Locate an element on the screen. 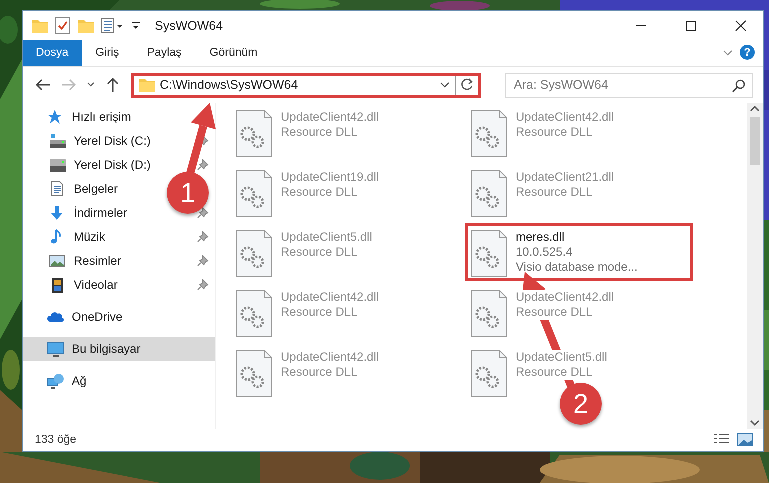  forward-arrow-icon is located at coordinates (69, 85).